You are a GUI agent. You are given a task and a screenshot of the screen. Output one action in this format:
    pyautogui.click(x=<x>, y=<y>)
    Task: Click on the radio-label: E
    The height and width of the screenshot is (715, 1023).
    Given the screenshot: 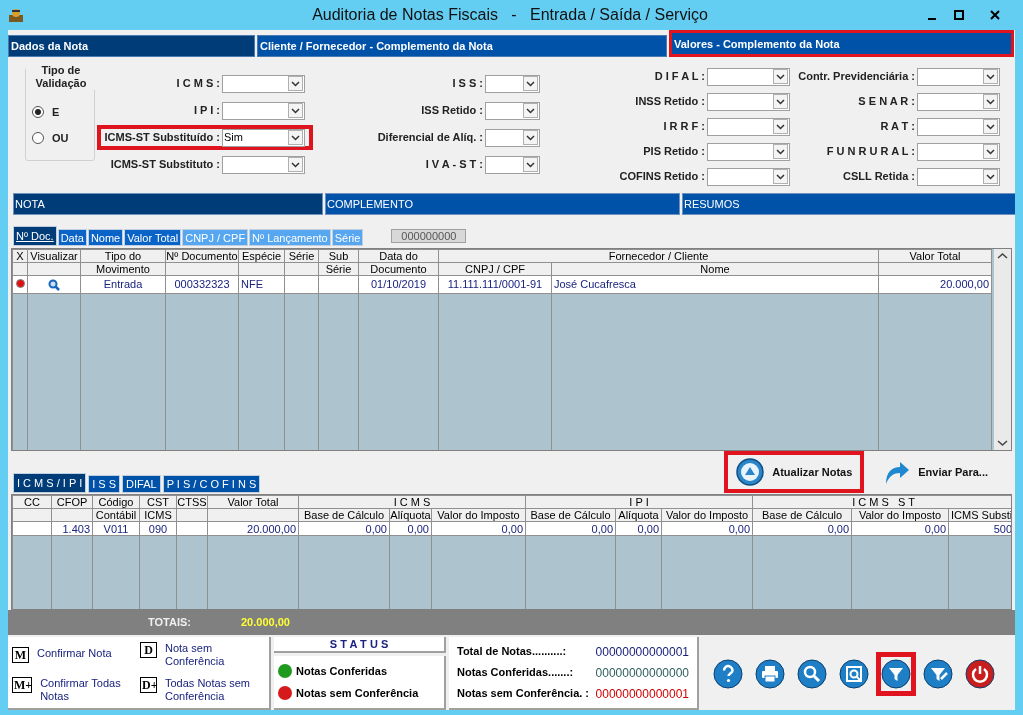 What is the action you would take?
    pyautogui.click(x=56, y=112)
    